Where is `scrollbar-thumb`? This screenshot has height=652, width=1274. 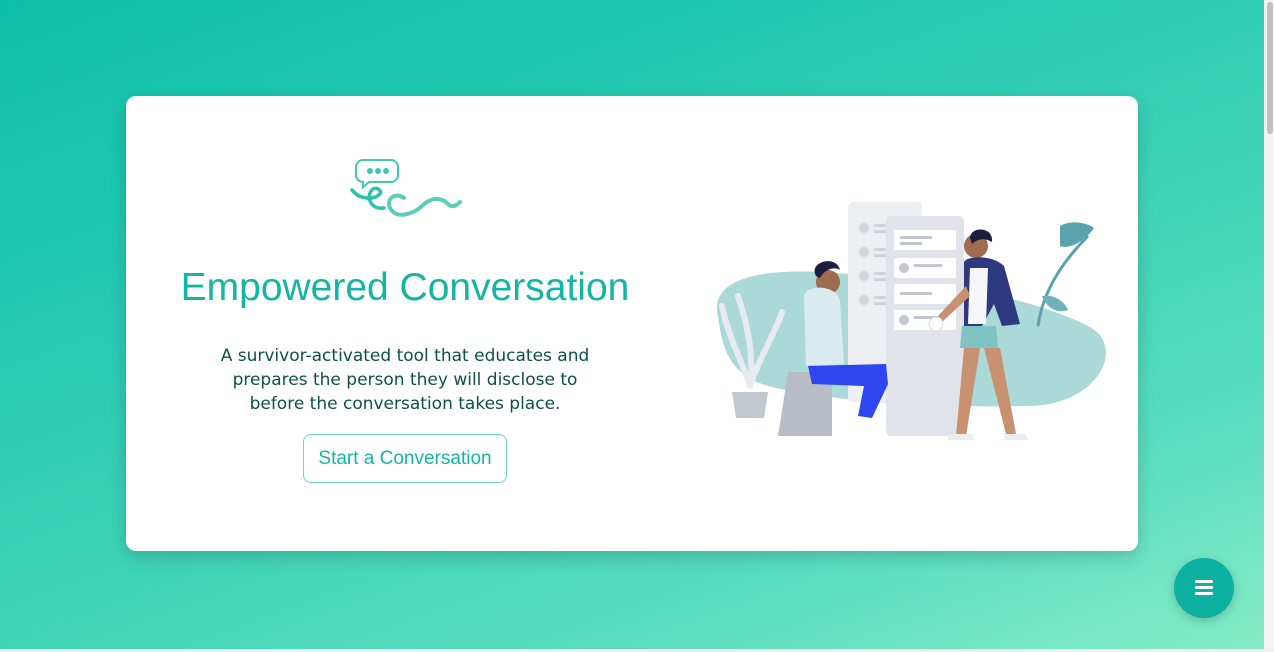
scrollbar-thumb is located at coordinates (1270, 68).